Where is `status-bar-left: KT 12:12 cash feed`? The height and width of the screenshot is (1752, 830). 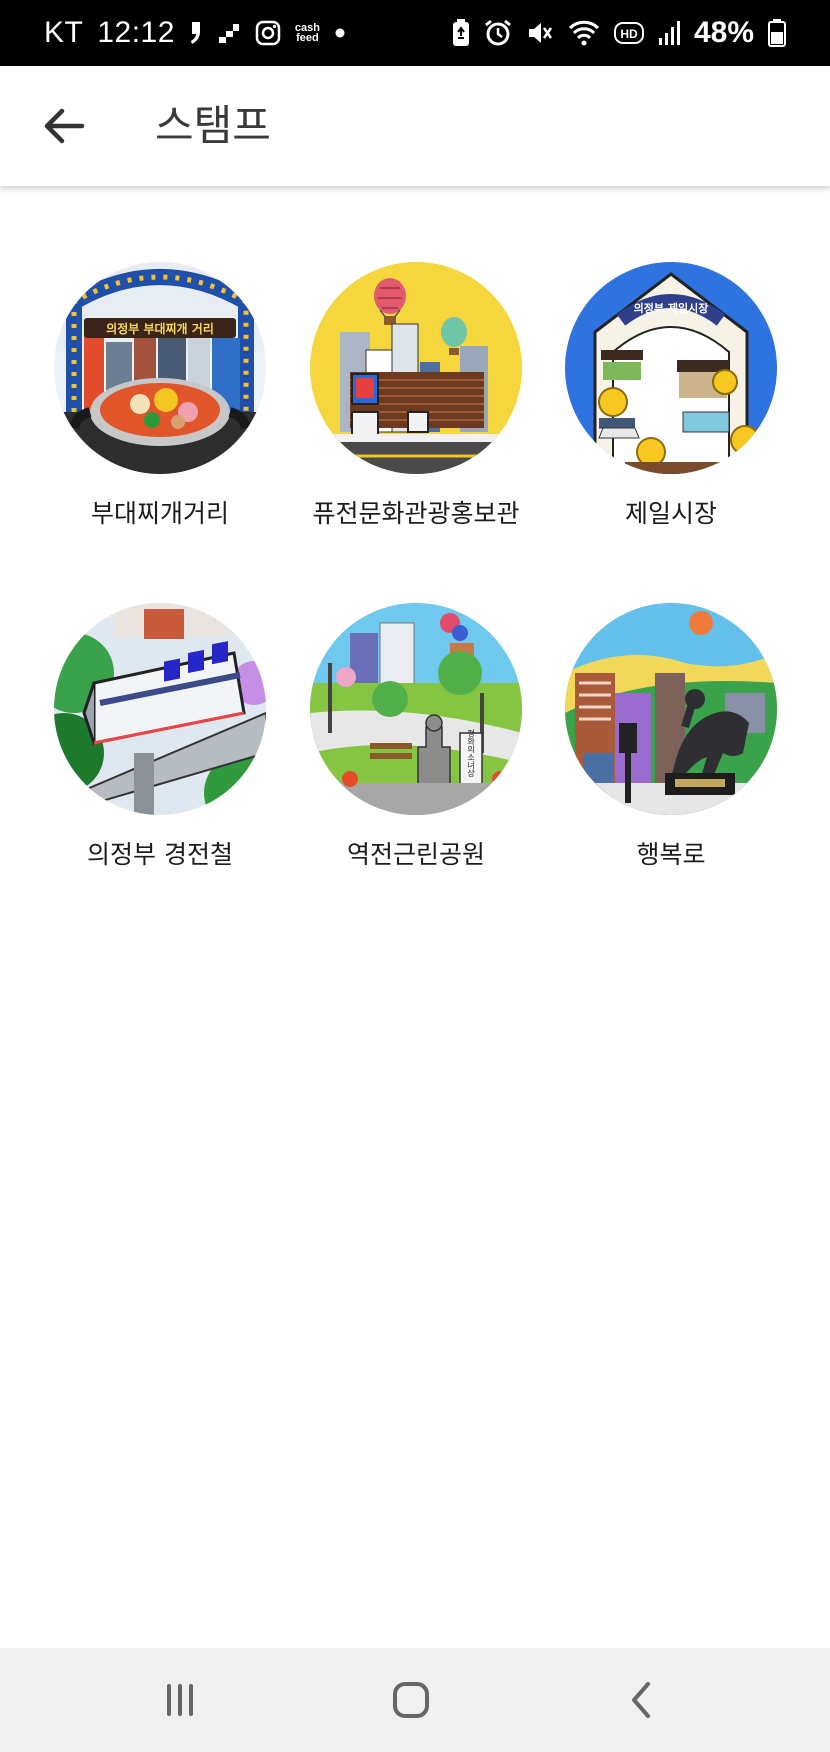 status-bar-left: KT 12:12 cash feed is located at coordinates (195, 33).